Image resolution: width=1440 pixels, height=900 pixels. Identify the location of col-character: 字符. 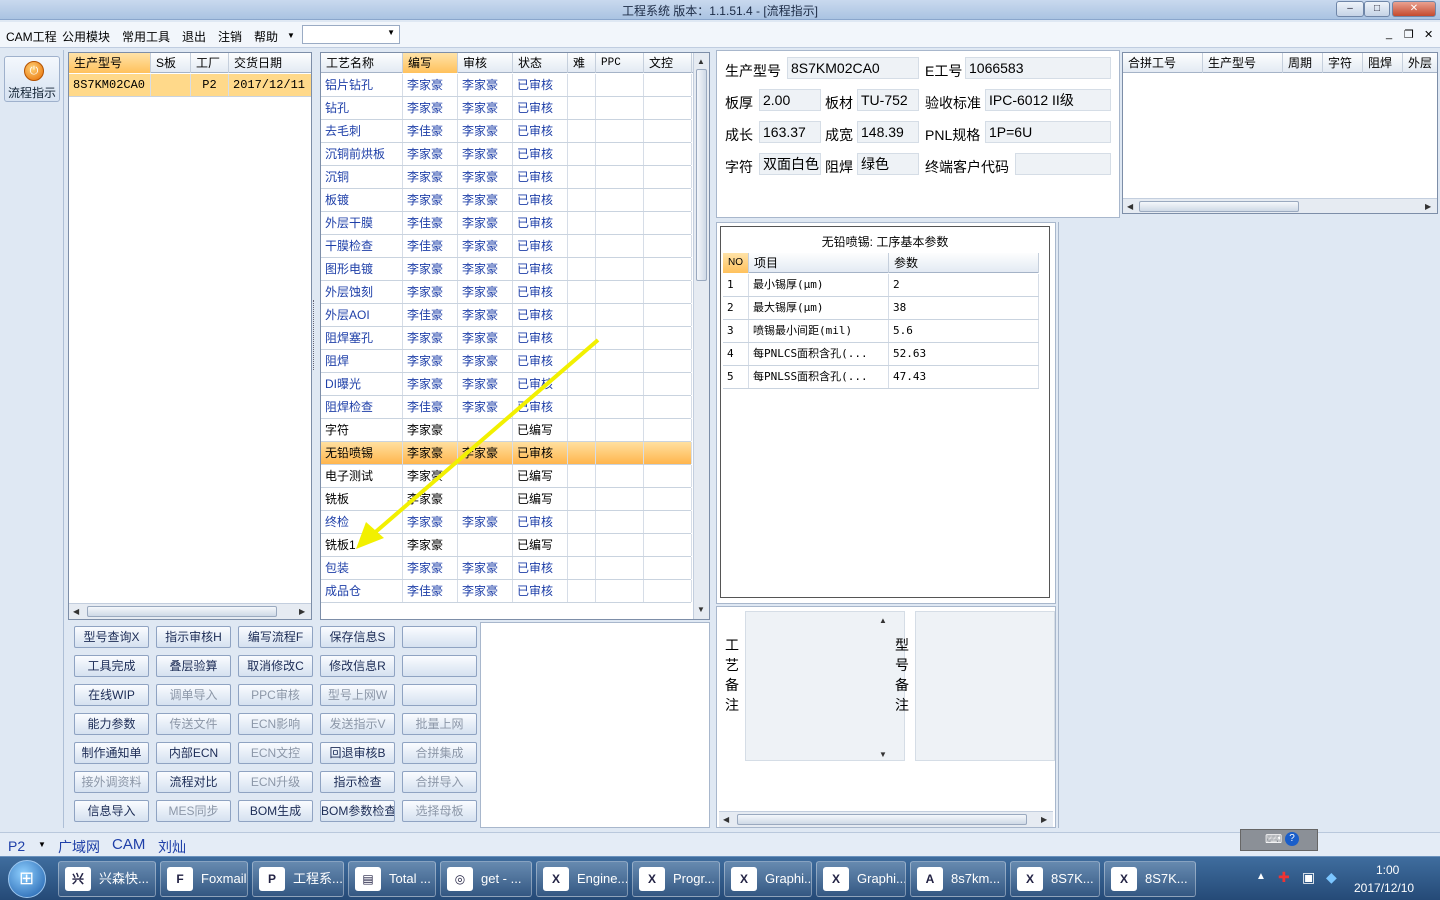
(1343, 63).